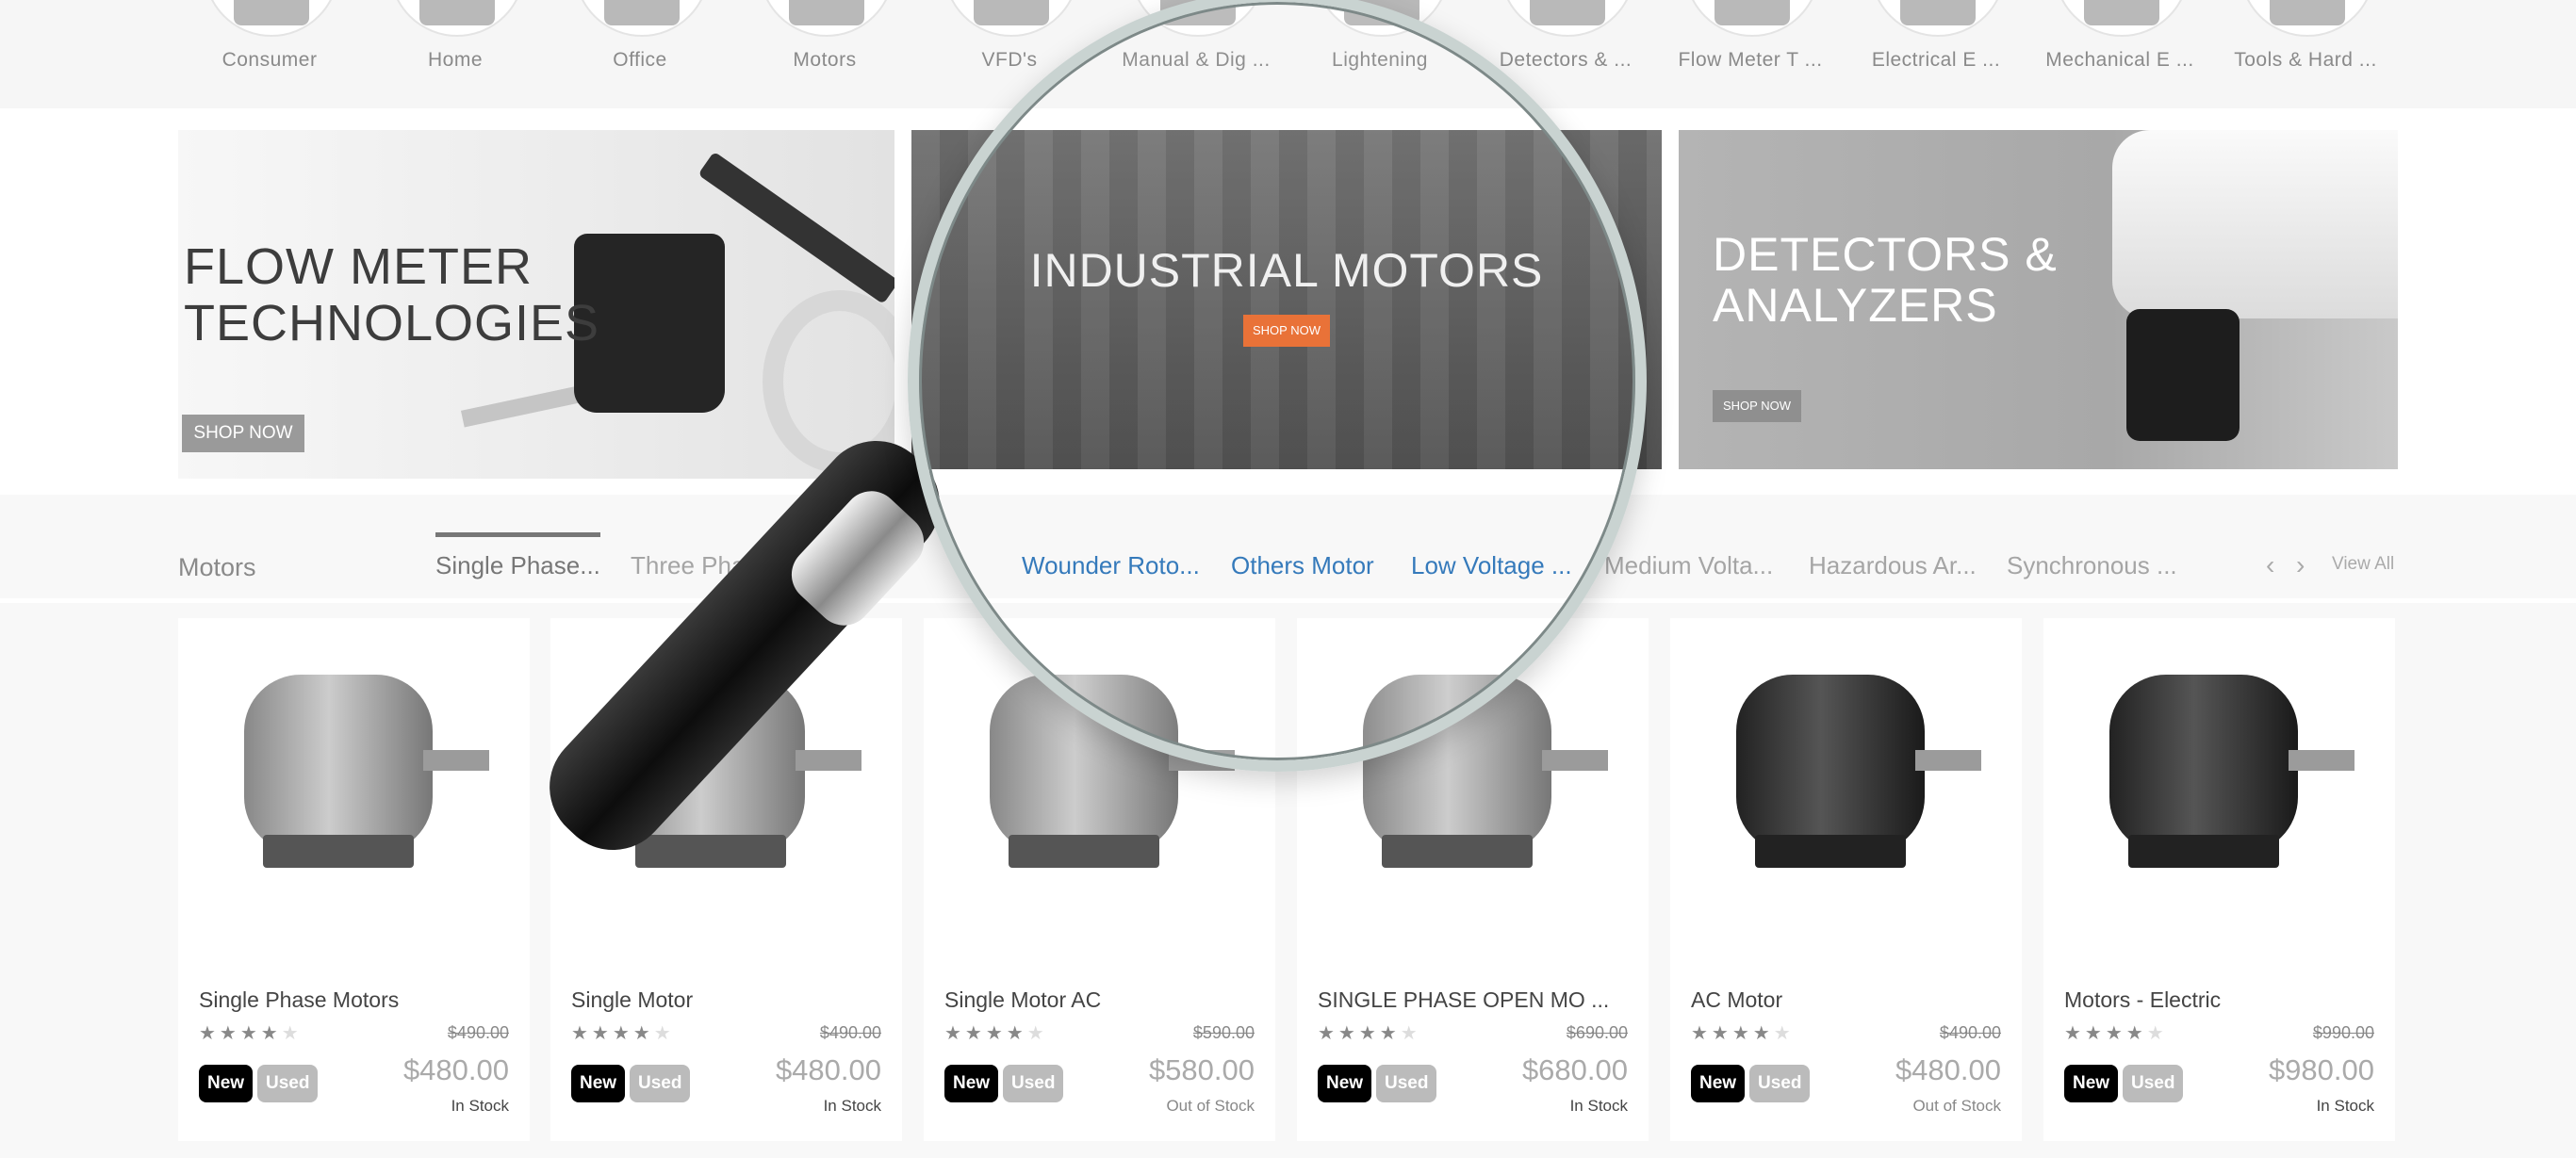 The image size is (2576, 1158). I want to click on product-name: Motors - Electric, so click(2142, 1000).